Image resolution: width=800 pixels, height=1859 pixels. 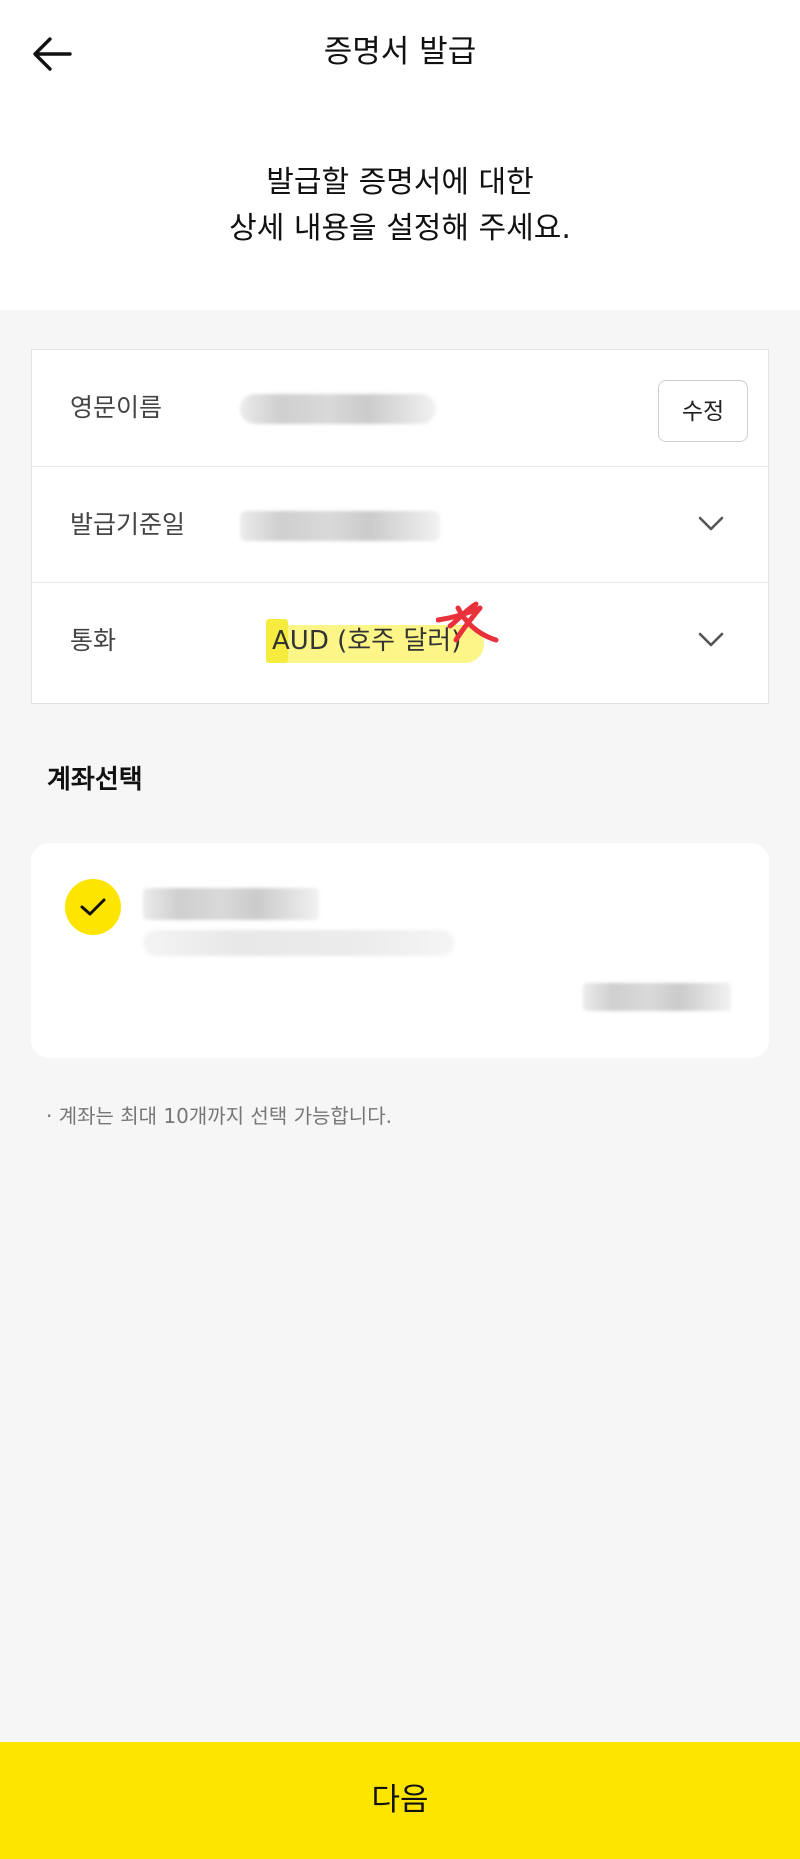 I want to click on currency-dropdown, so click(x=711, y=640).